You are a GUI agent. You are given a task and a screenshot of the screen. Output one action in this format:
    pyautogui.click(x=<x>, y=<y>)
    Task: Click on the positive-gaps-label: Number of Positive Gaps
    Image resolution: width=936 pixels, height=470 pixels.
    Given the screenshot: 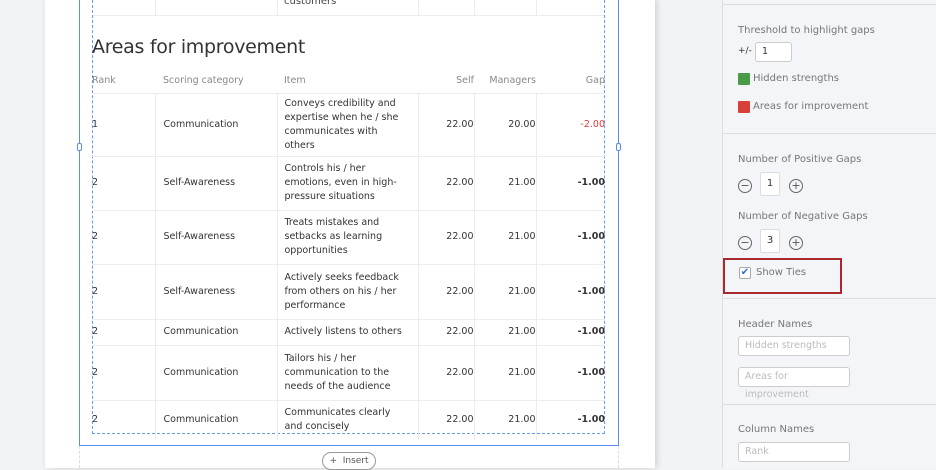 What is the action you would take?
    pyautogui.click(x=800, y=159)
    